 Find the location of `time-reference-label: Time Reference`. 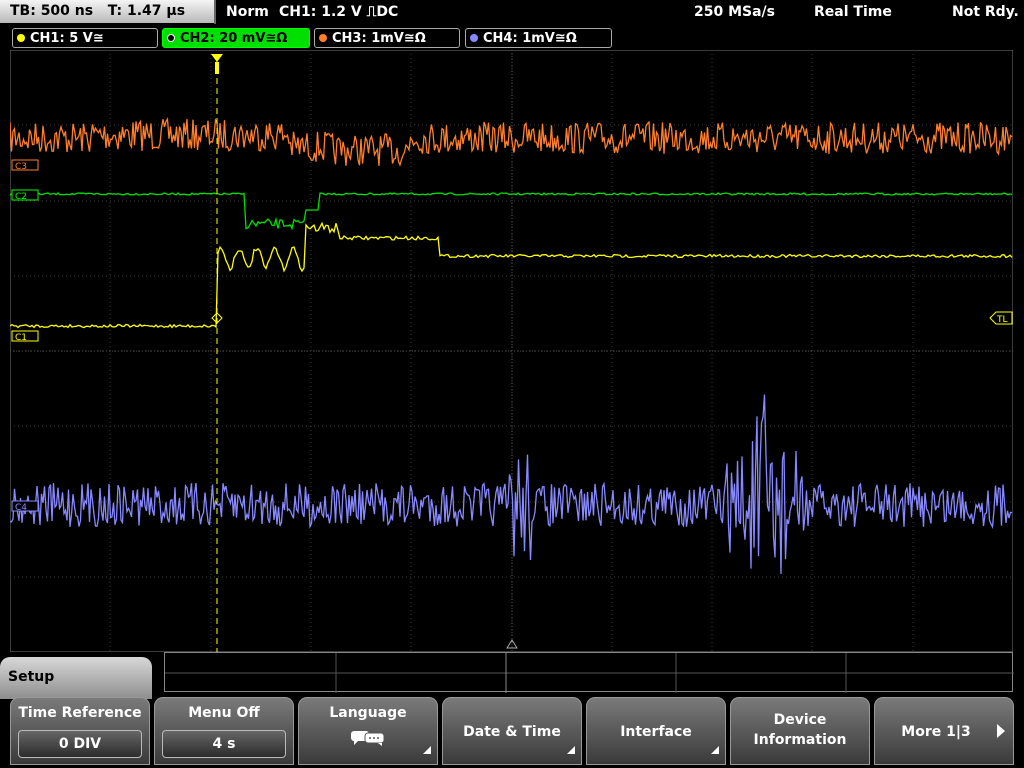

time-reference-label: Time Reference is located at coordinates (80, 713).